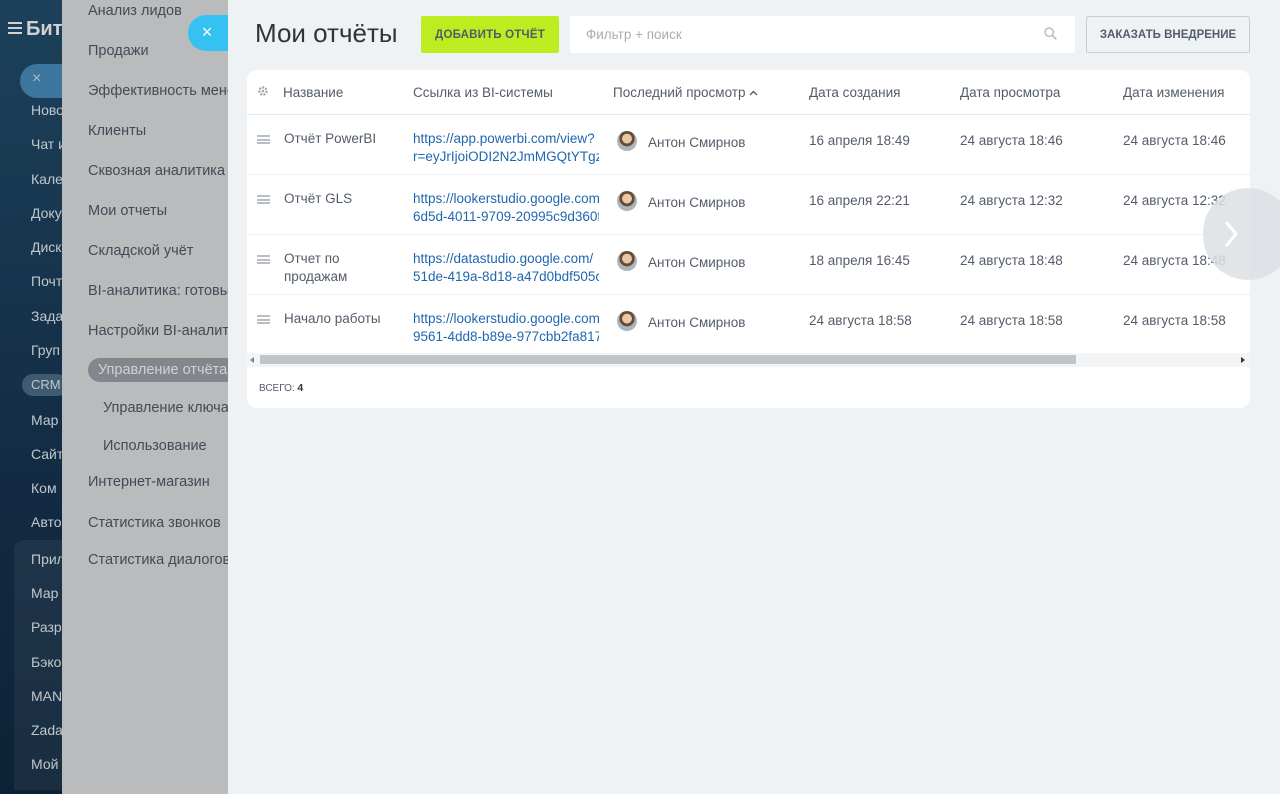  I want to click on created-date: 24 августа 18:58, so click(860, 320).